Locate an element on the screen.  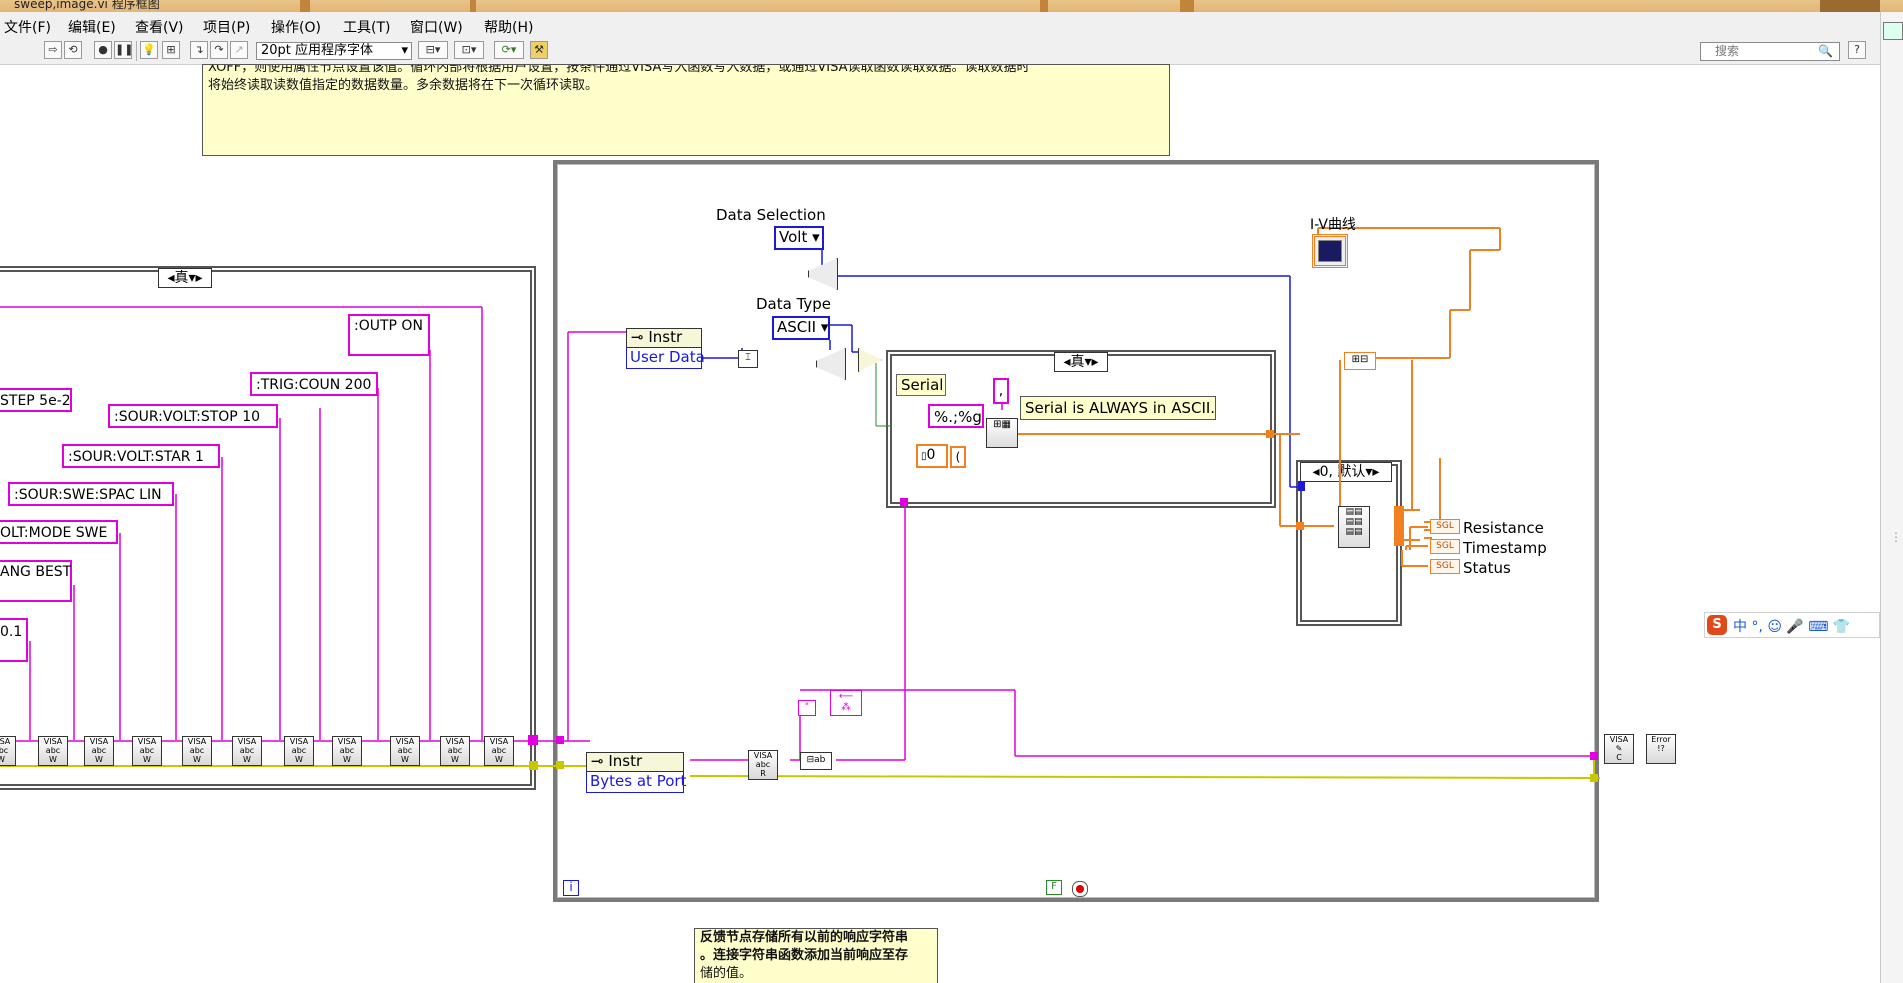
ime-logo-icon: S is located at coordinates (1717, 625).